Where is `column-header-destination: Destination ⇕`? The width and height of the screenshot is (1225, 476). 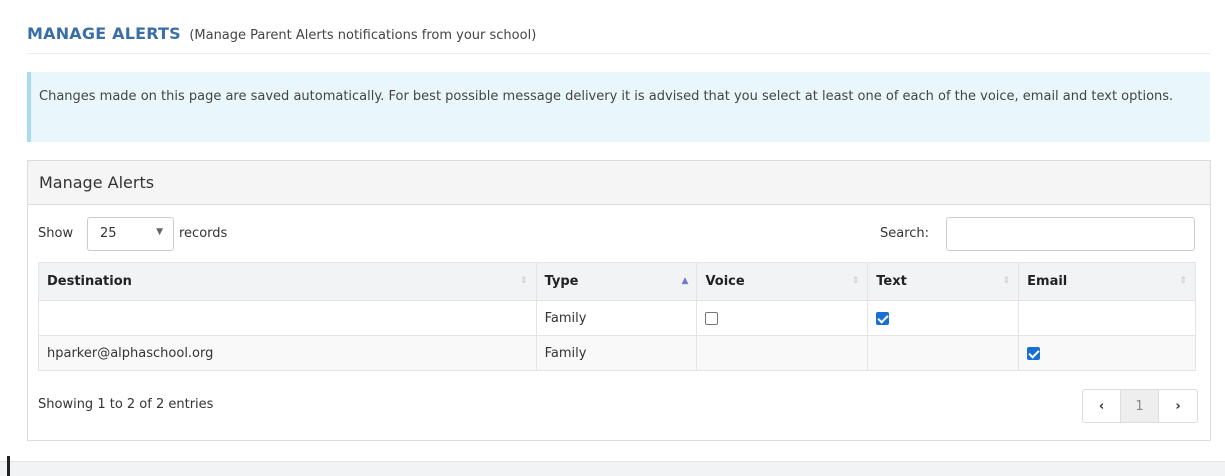
column-header-destination: Destination ⇕ is located at coordinates (287, 281).